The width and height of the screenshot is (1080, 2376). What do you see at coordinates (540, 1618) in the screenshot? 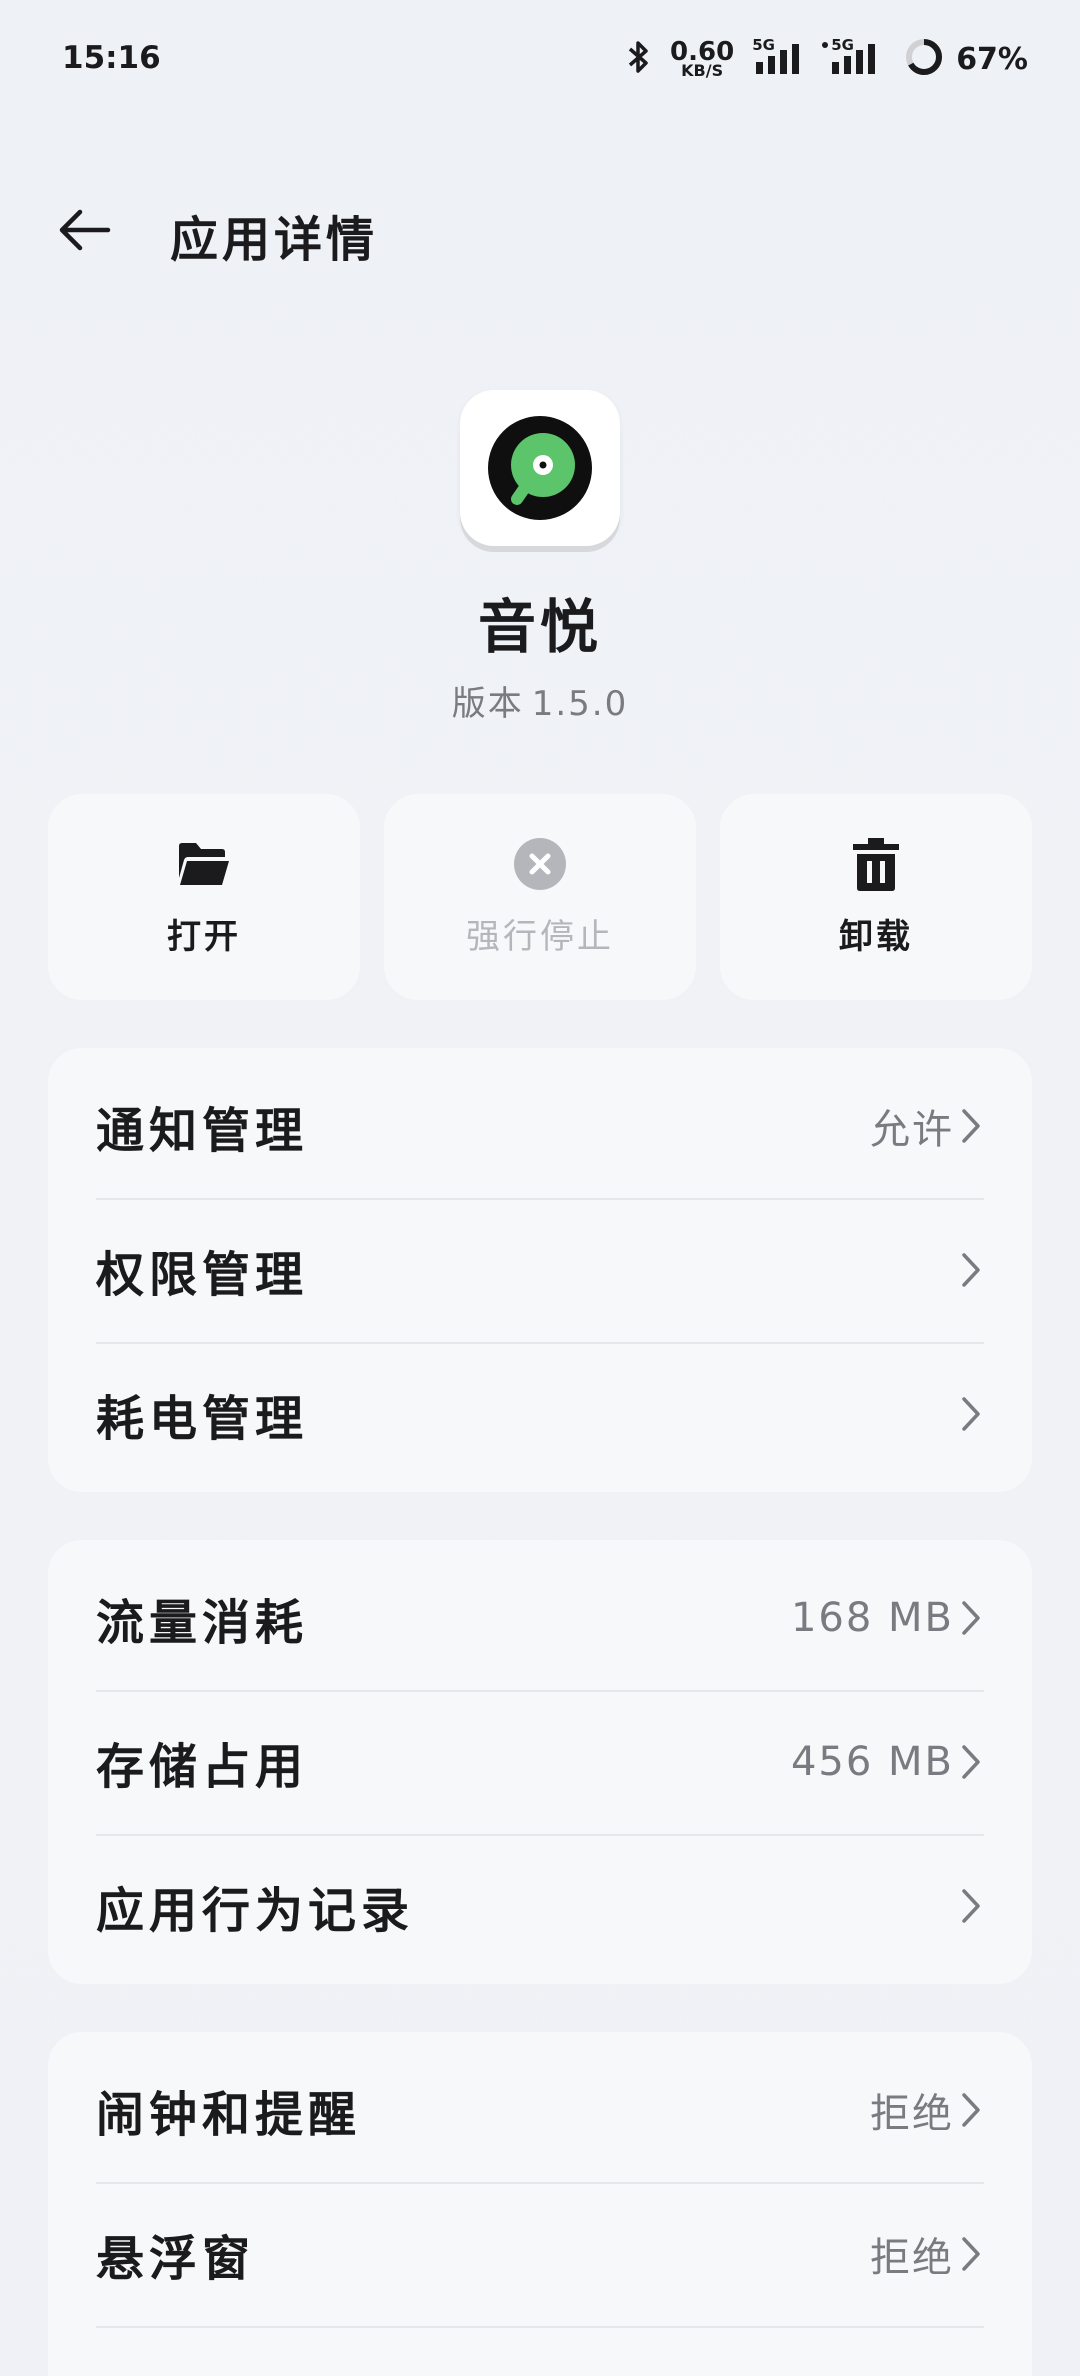
I see `data-usage-row: 流量消耗 168 MB` at bounding box center [540, 1618].